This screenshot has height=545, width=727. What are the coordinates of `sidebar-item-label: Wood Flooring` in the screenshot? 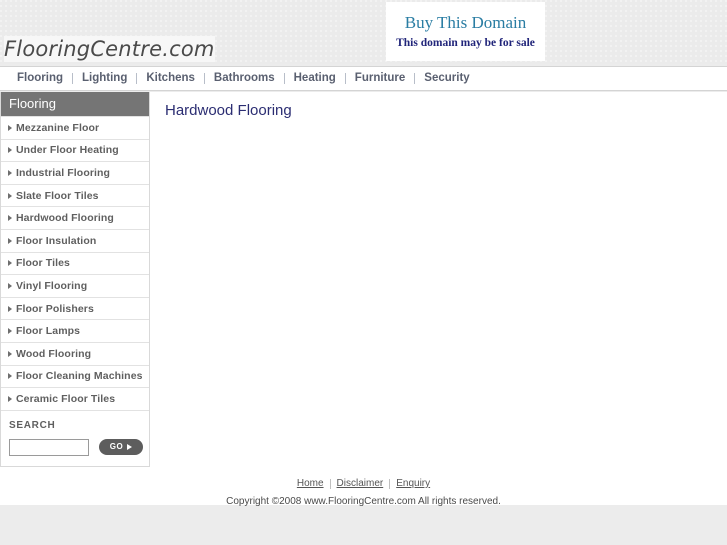 It's located at (54, 353).